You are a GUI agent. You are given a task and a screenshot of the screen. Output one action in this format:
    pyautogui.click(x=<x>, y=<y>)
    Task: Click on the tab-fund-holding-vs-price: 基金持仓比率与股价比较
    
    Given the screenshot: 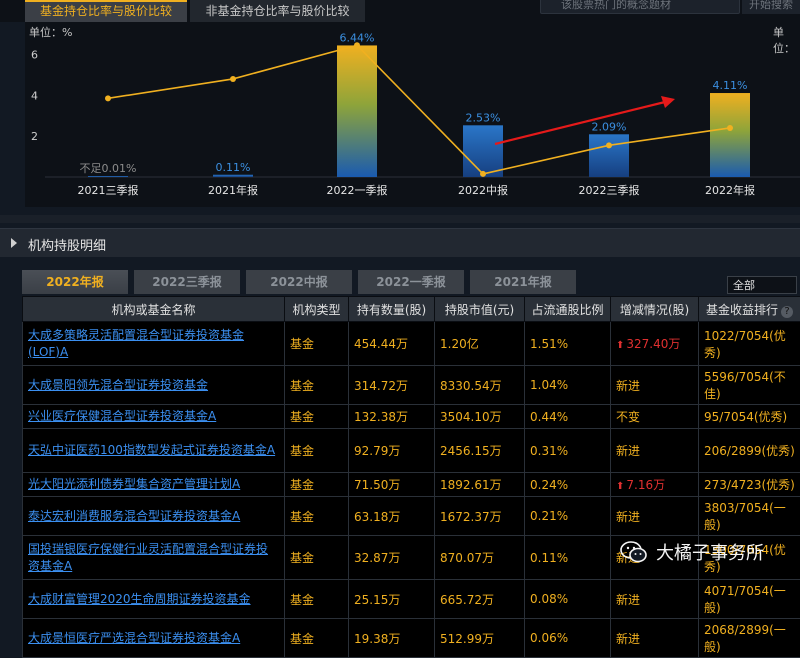 What is the action you would take?
    pyautogui.click(x=106, y=11)
    